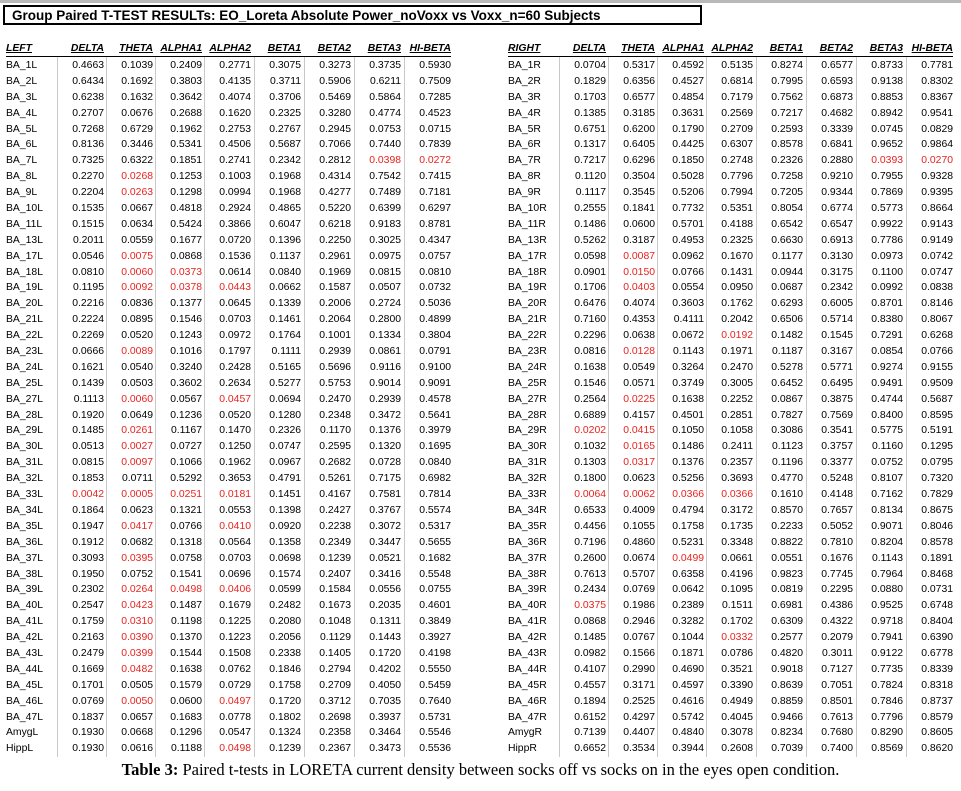 The height and width of the screenshot is (791, 961). Describe the element at coordinates (638, 48) in the screenshot. I see `right-header-theta: THETA` at that location.